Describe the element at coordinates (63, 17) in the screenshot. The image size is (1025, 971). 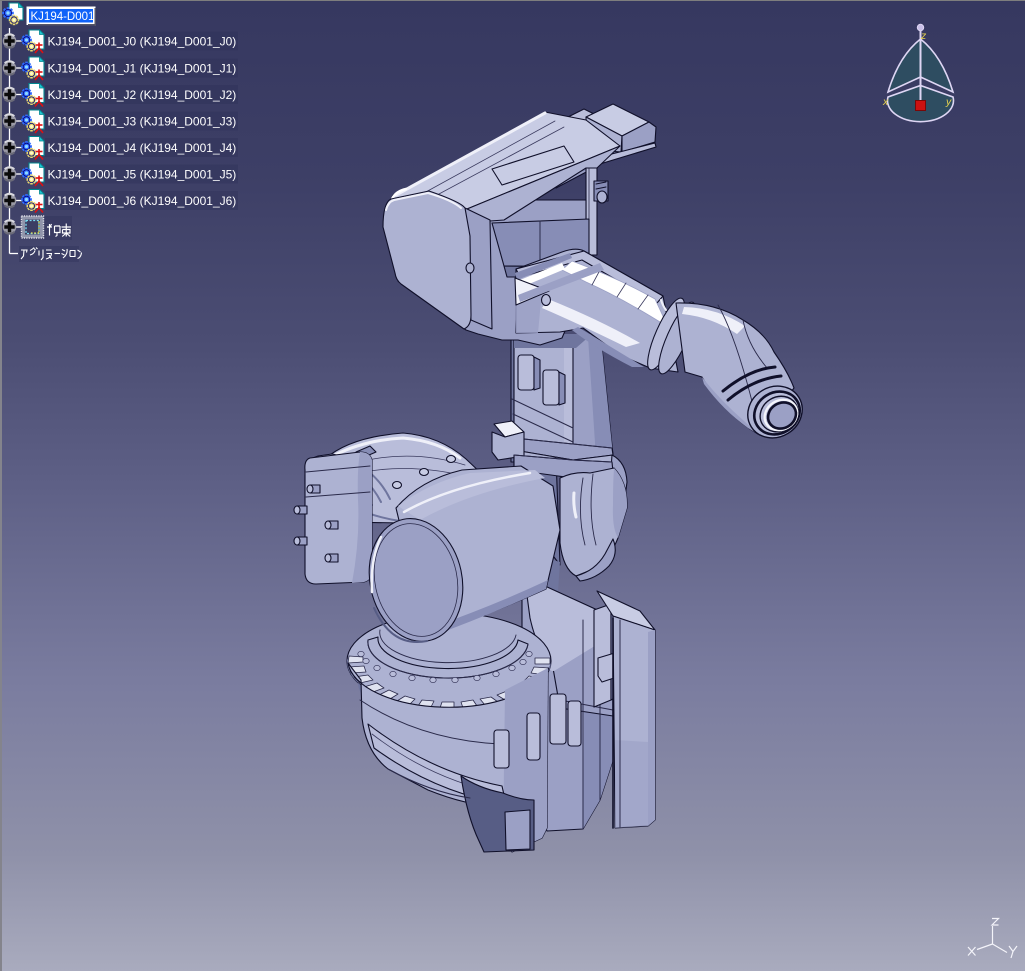
I see `svg-text: KJ194-D001` at that location.